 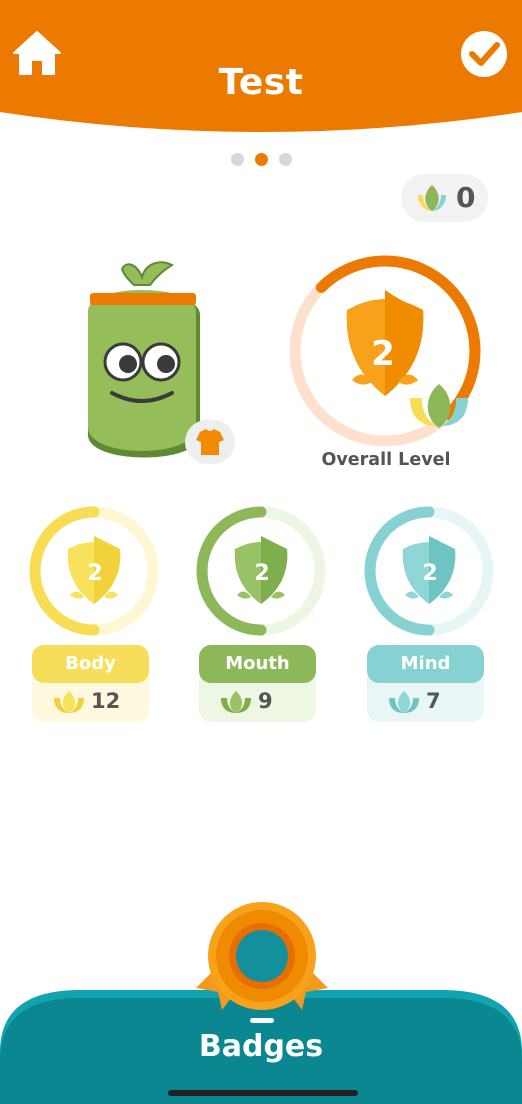 I want to click on mind-count: 7, so click(x=433, y=701).